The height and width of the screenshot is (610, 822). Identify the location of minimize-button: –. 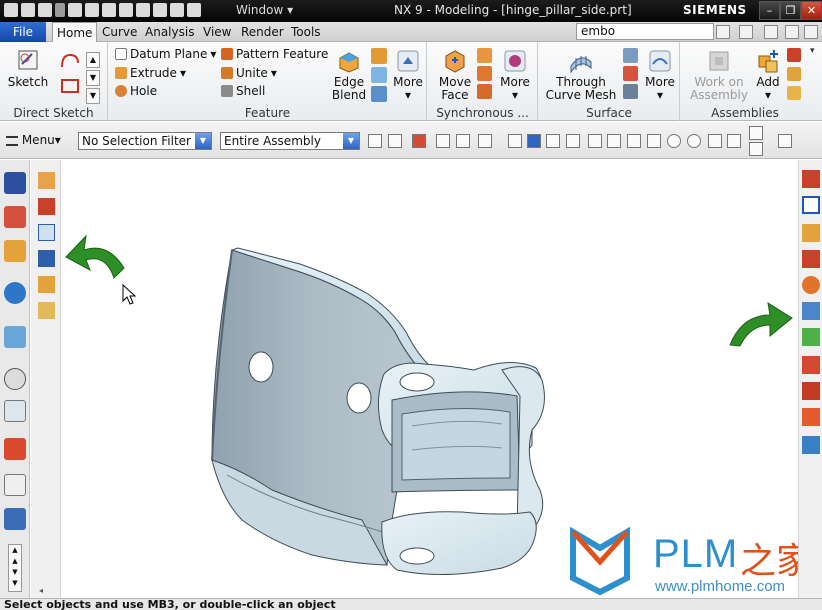
(769, 10).